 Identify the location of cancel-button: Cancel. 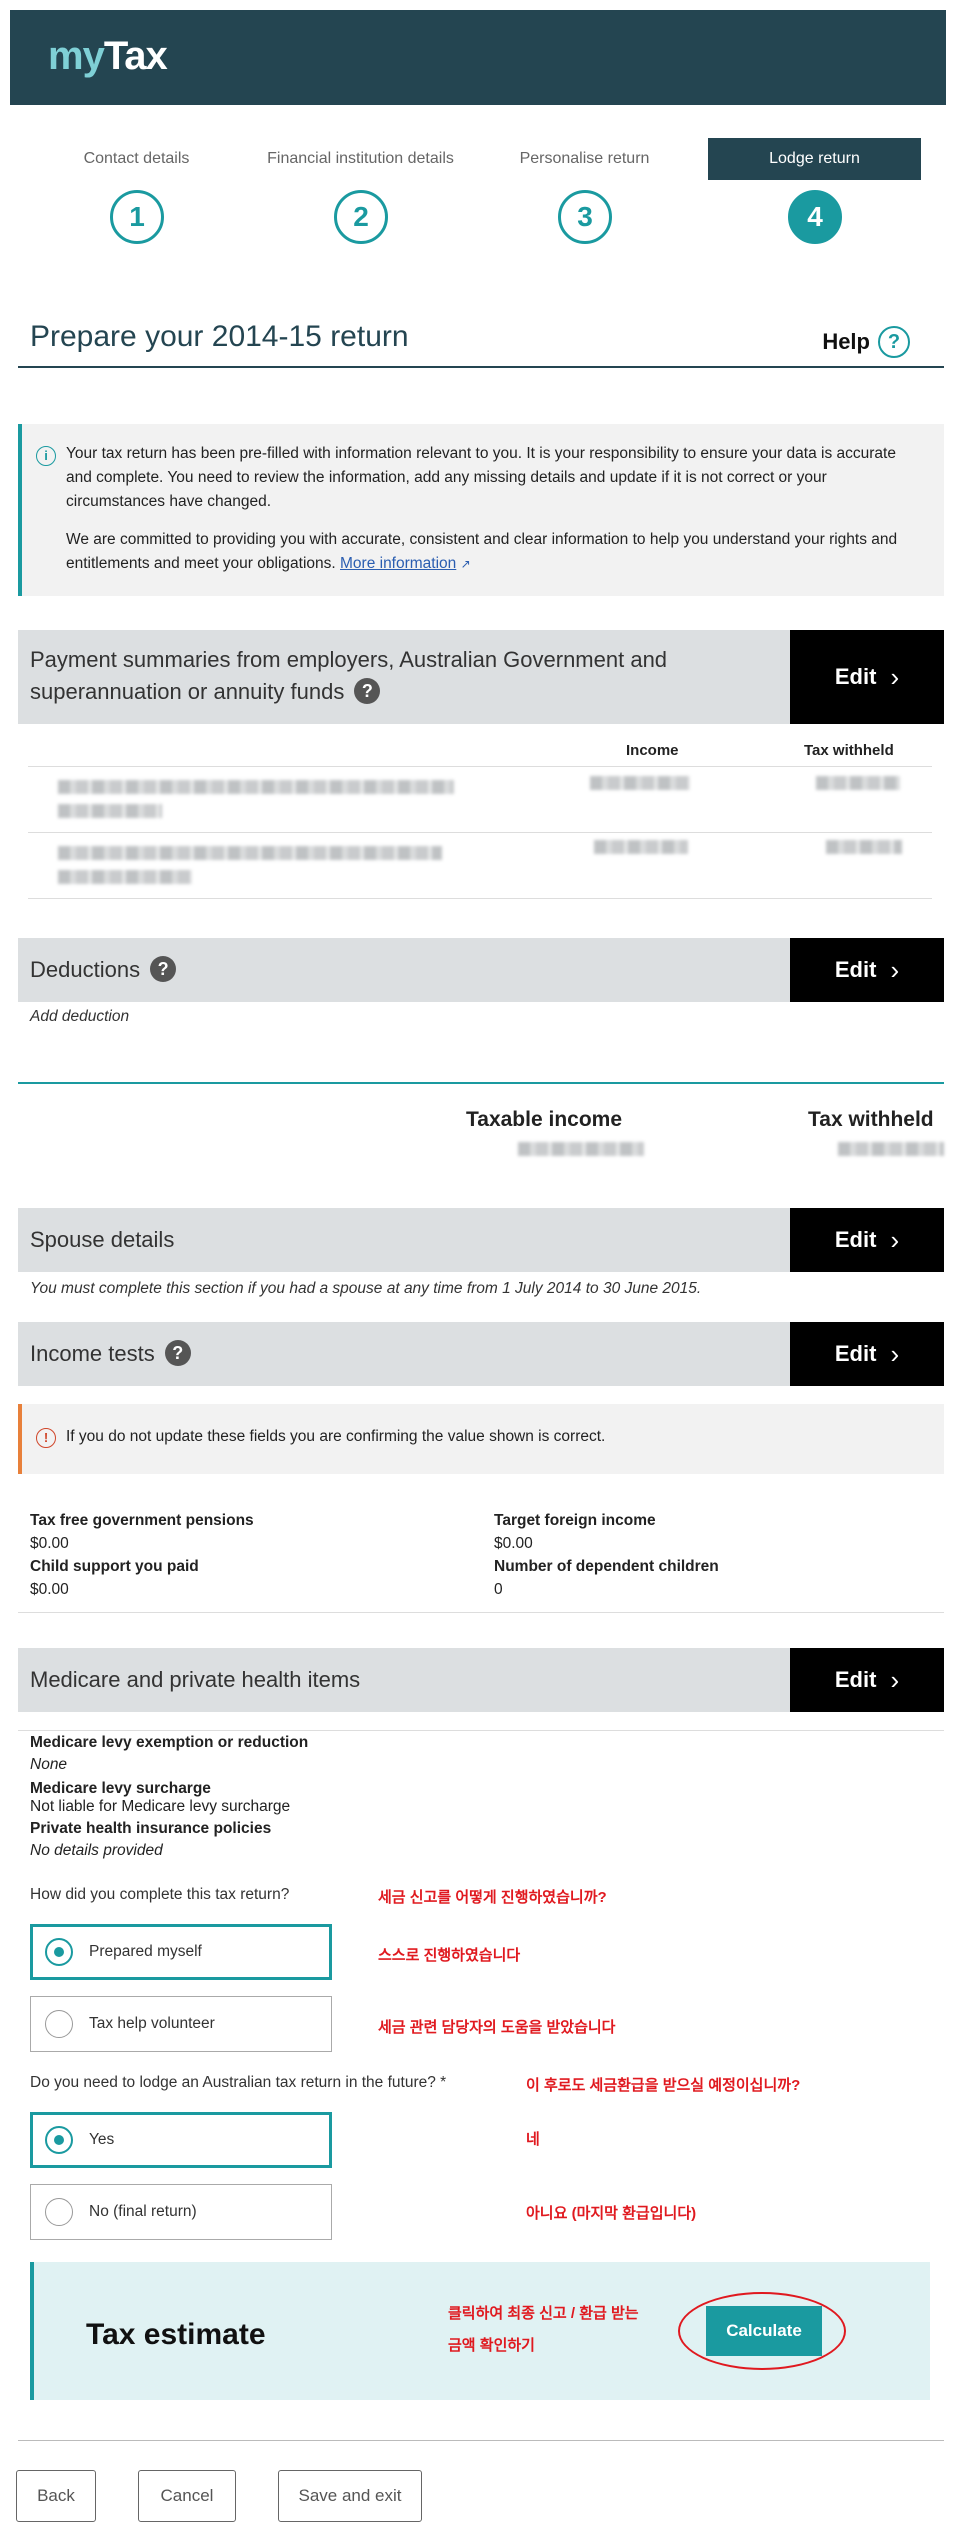
(187, 2496).